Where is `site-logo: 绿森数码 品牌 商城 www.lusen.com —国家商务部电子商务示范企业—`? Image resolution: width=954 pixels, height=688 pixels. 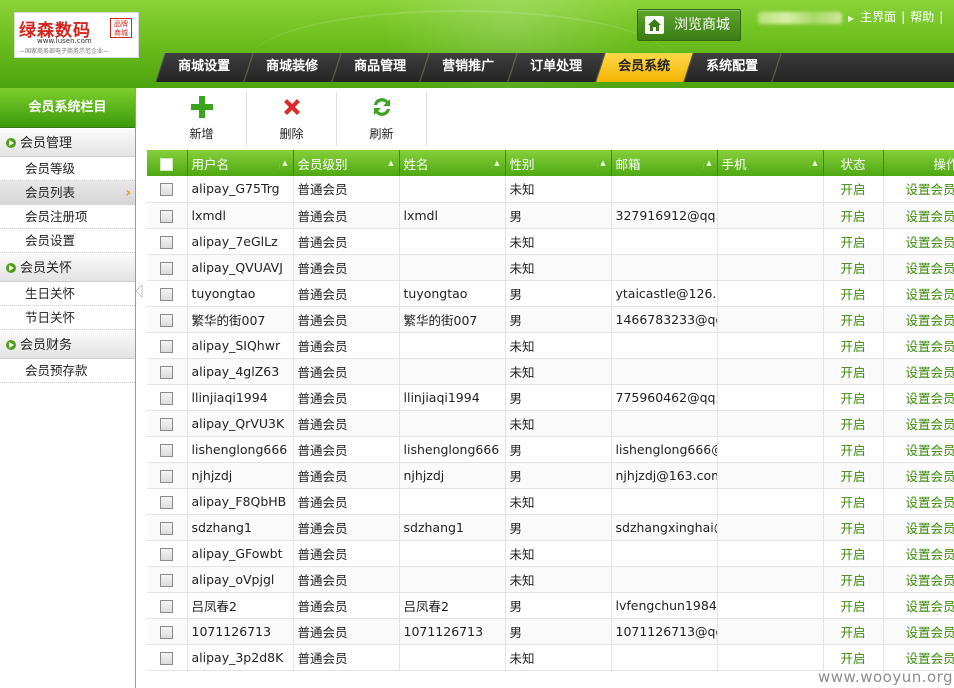
site-logo: 绿森数码 品牌 商城 www.lusen.com —国家商务部电子商务示范企业— is located at coordinates (76, 35).